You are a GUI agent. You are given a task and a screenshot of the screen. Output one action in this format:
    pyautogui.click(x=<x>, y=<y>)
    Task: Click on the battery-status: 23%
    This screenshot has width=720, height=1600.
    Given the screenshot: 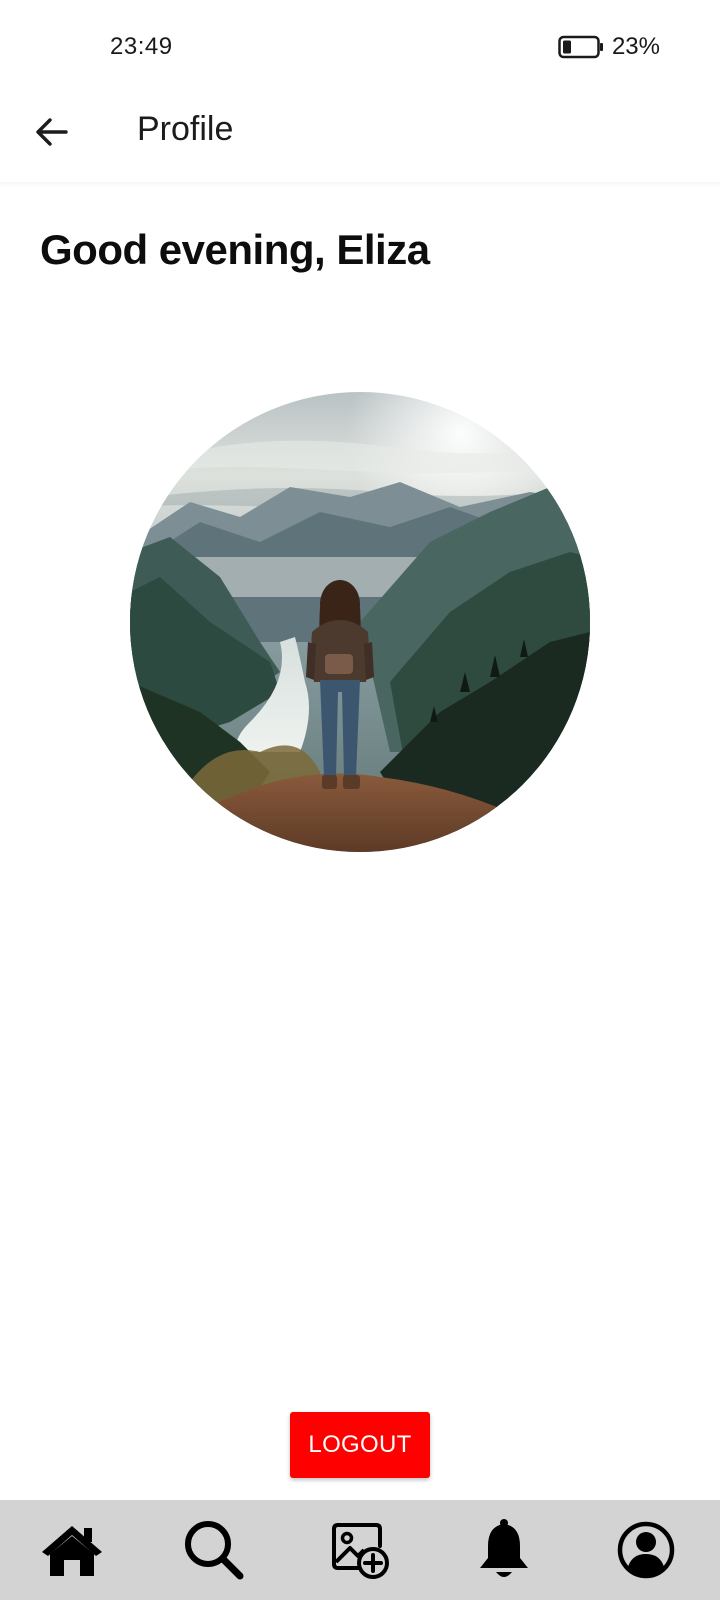 What is the action you would take?
    pyautogui.click(x=609, y=47)
    